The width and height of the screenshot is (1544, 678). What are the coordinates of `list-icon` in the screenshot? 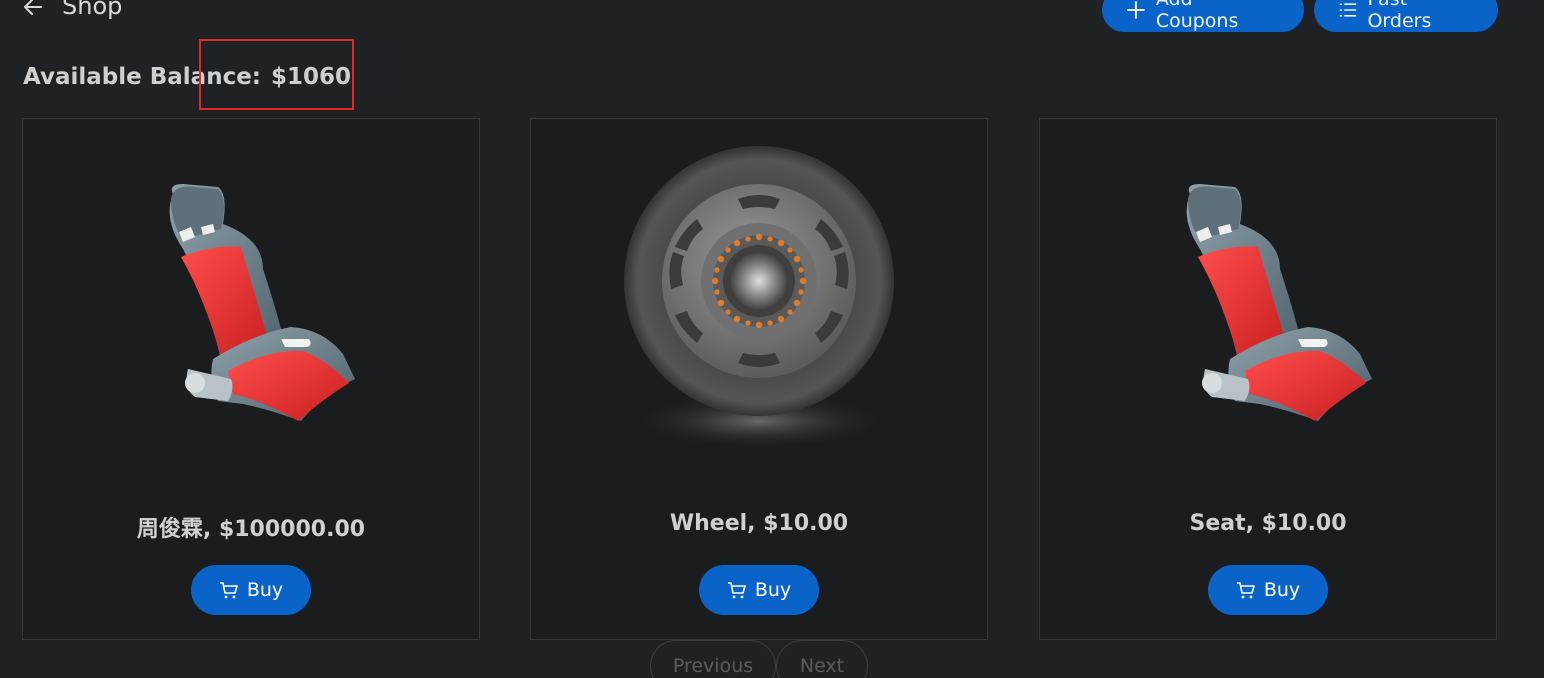 It's located at (1348, 10).